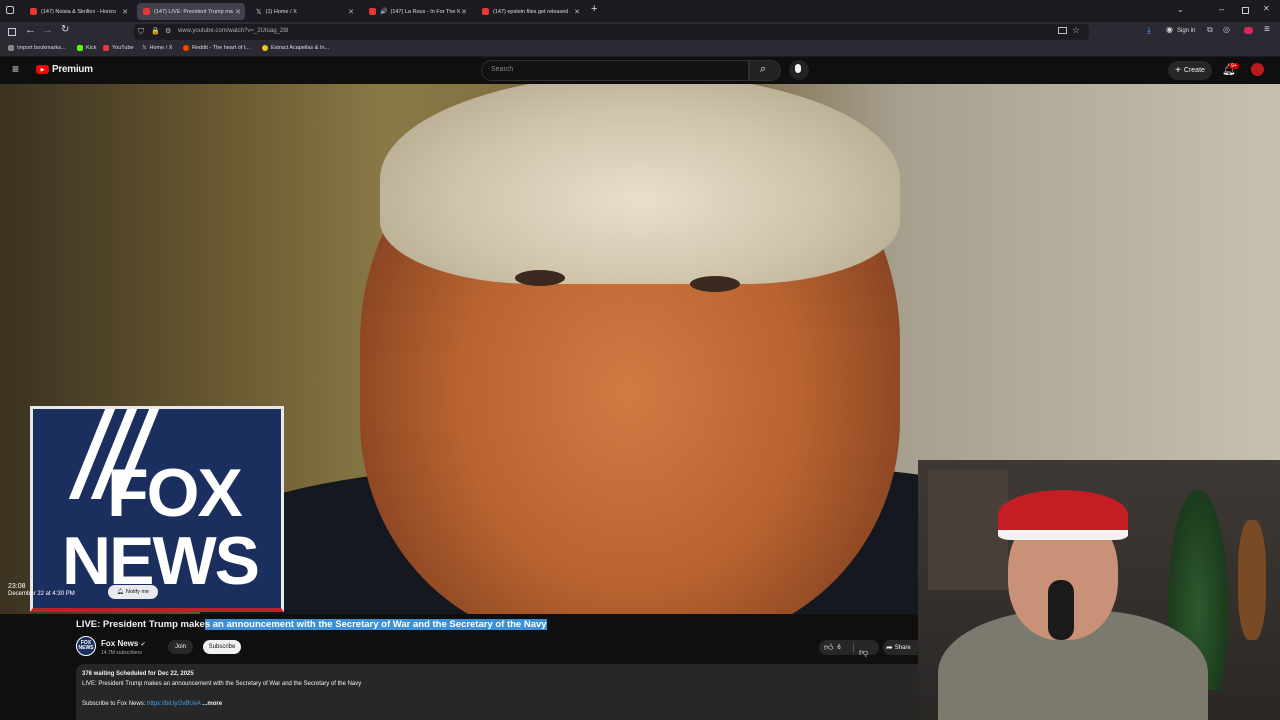  Describe the element at coordinates (1226, 29) in the screenshot. I see `screenshot-icon: ◎` at that location.